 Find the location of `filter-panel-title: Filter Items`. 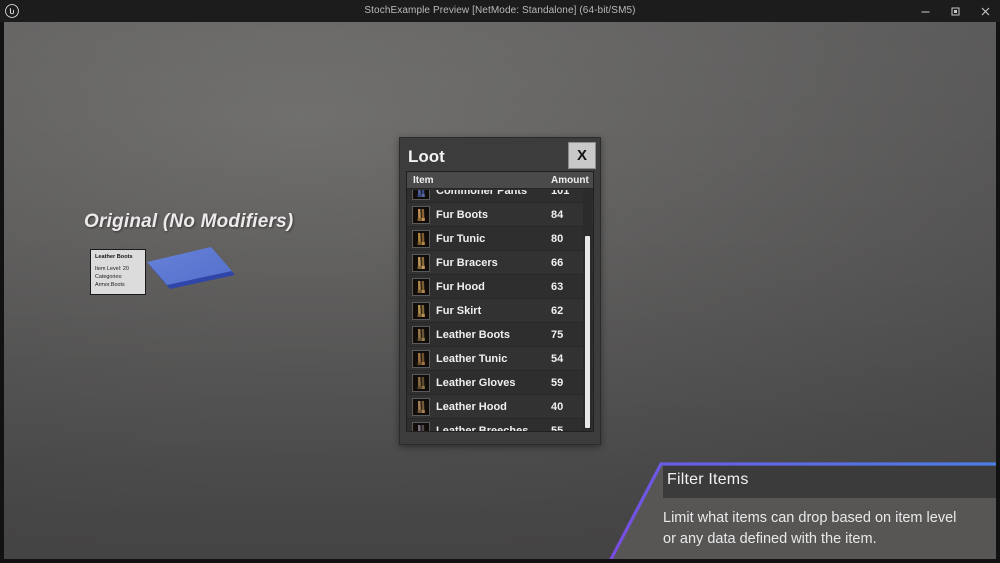

filter-panel-title: Filter Items is located at coordinates (708, 479).